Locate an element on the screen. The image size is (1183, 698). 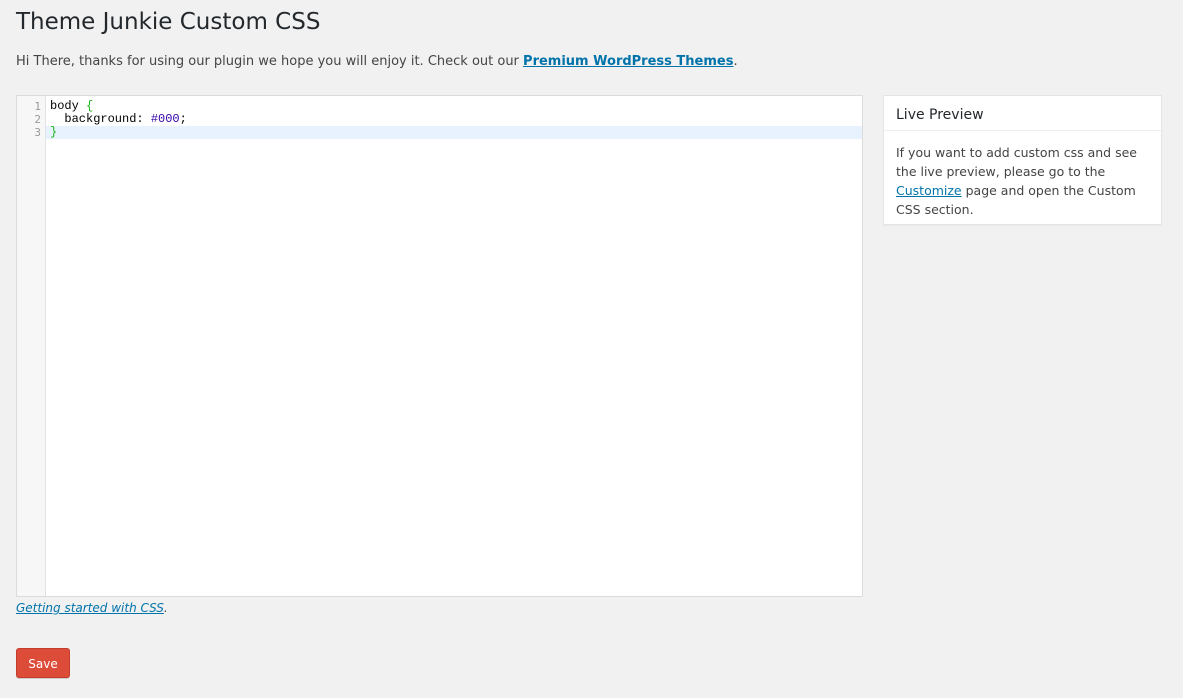
customize-link: Customize is located at coordinates (929, 190).